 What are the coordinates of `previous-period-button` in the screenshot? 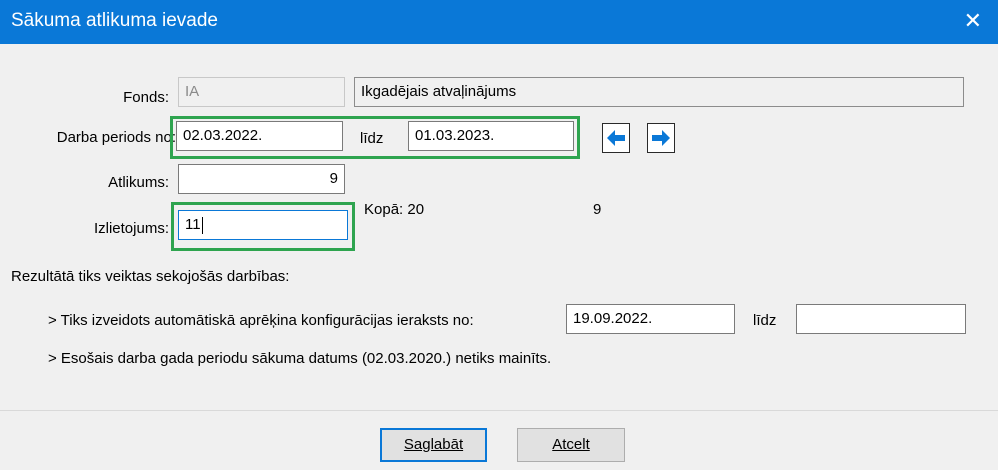 It's located at (616, 138).